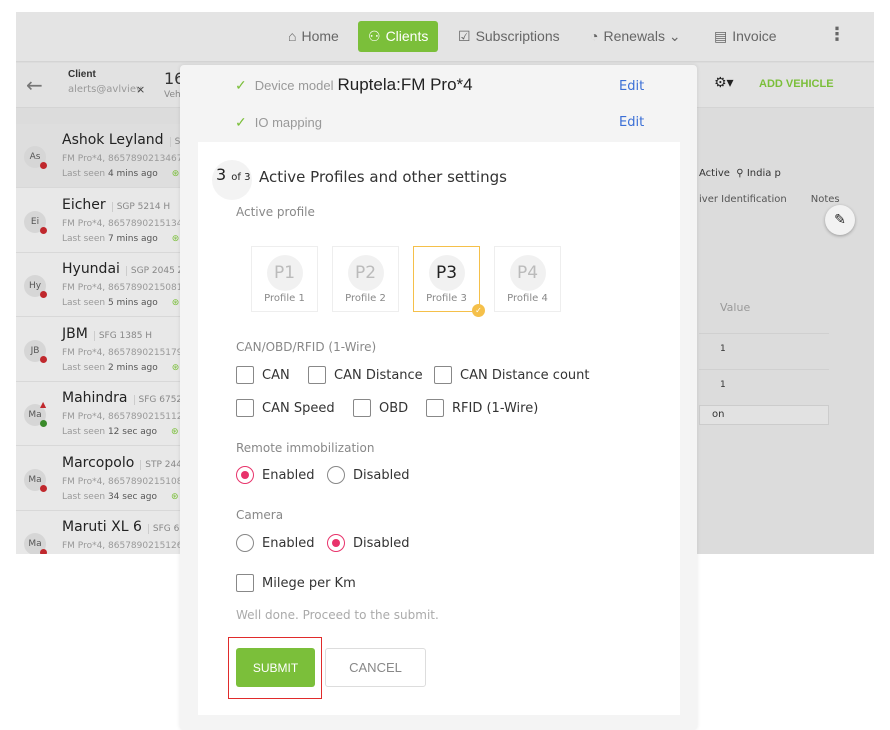 This screenshot has width=890, height=730. What do you see at coordinates (125, 462) in the screenshot?
I see `vehicle-name: Marcopolo STP 2447` at bounding box center [125, 462].